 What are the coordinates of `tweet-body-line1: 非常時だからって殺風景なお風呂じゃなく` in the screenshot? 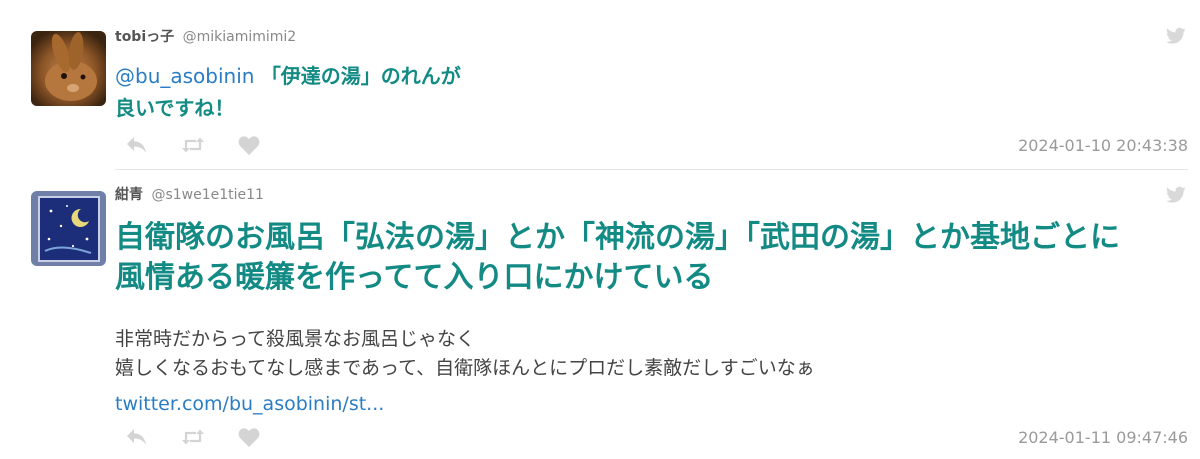 It's located at (295, 339).